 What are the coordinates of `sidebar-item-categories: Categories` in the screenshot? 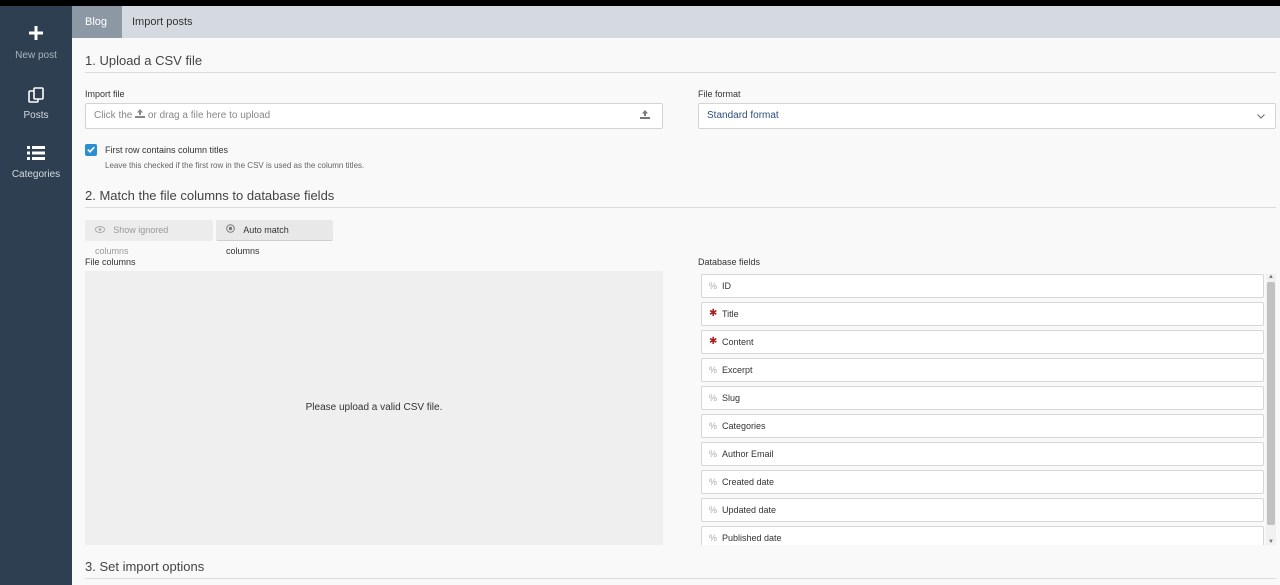 It's located at (36, 162).